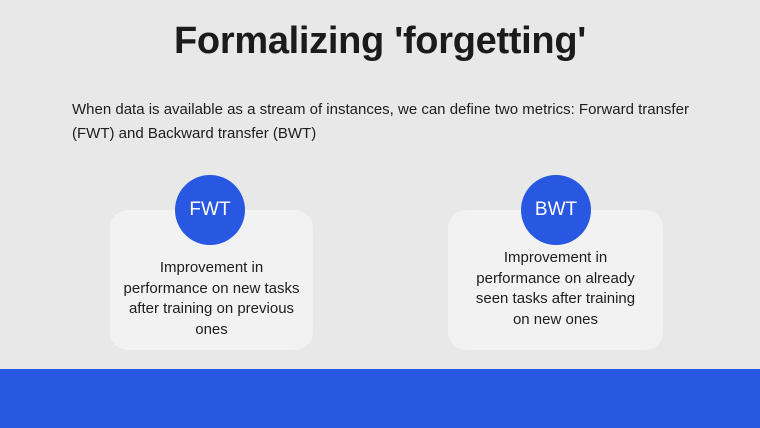 The height and width of the screenshot is (428, 760). Describe the element at coordinates (210, 210) in the screenshot. I see `fwt-badge: FWT` at that location.